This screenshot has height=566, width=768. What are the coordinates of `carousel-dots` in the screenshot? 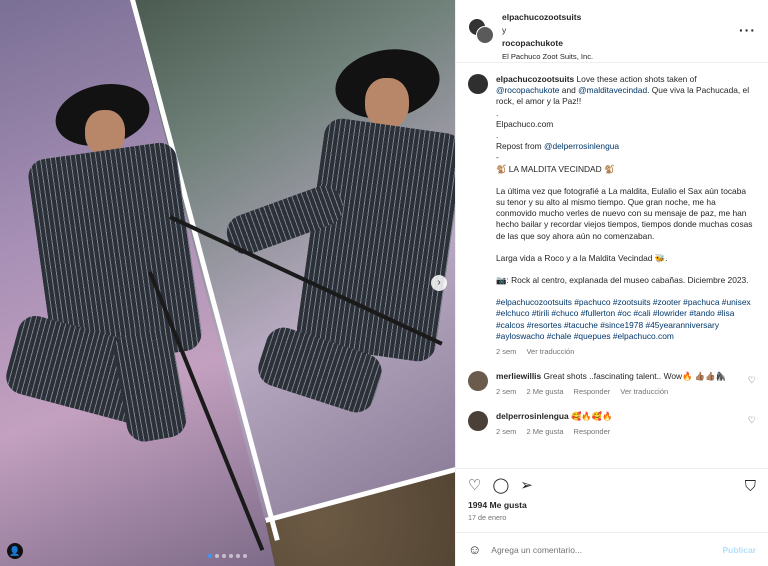 It's located at (227, 556).